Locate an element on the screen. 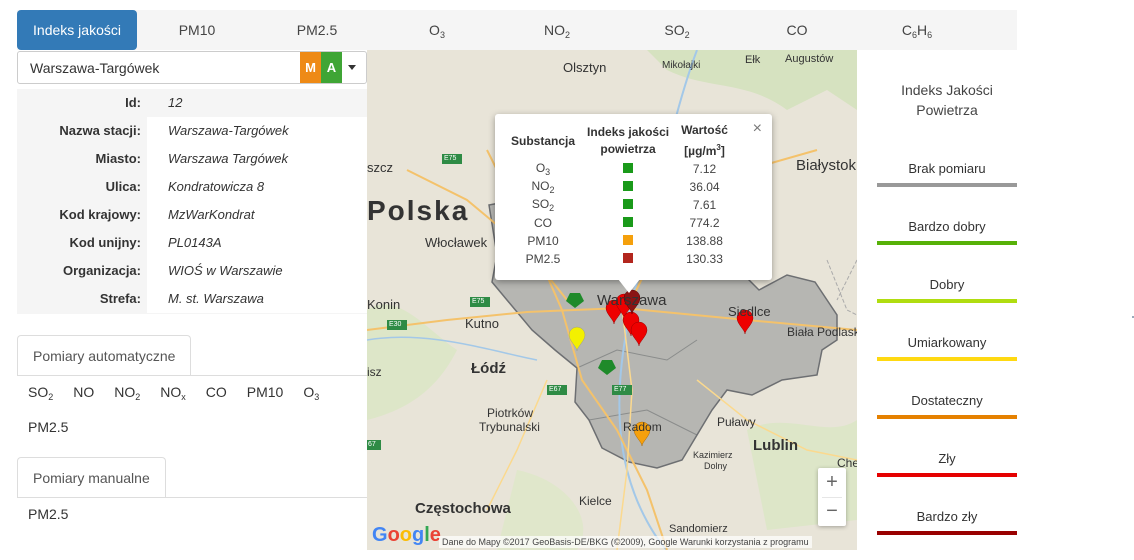  chevron-down-icon is located at coordinates (352, 67).